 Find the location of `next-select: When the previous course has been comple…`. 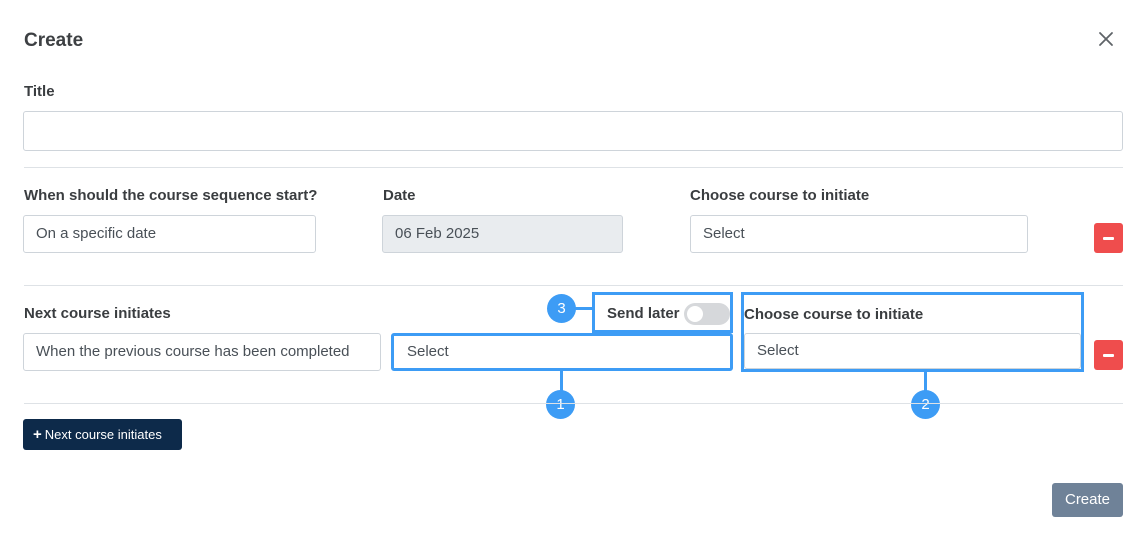

next-select: When the previous course has been comple… is located at coordinates (202, 352).